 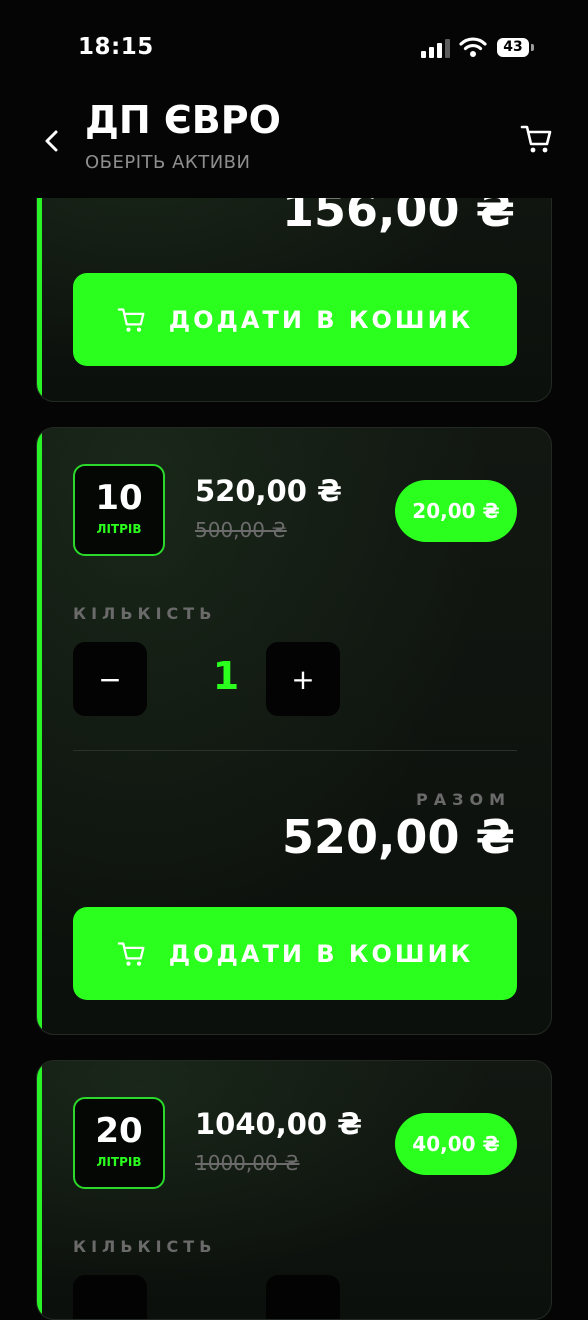 What do you see at coordinates (168, 162) in the screenshot?
I see `page-subtitle: ОБЕРІТЬ АКТИВИ` at bounding box center [168, 162].